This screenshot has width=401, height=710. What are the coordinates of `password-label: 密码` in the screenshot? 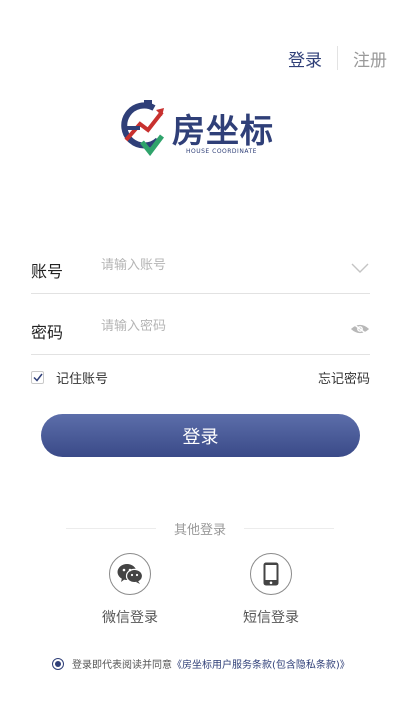 It's located at (47, 332).